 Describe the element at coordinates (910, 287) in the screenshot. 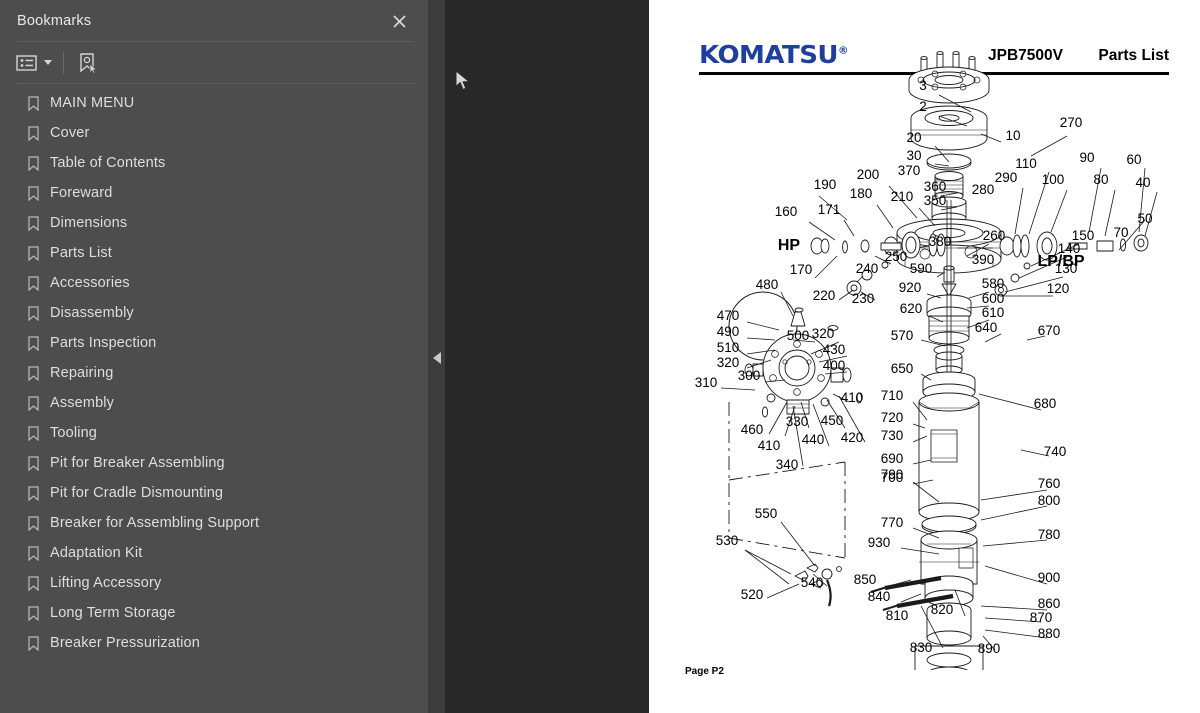

I see `part-callout: 920` at that location.